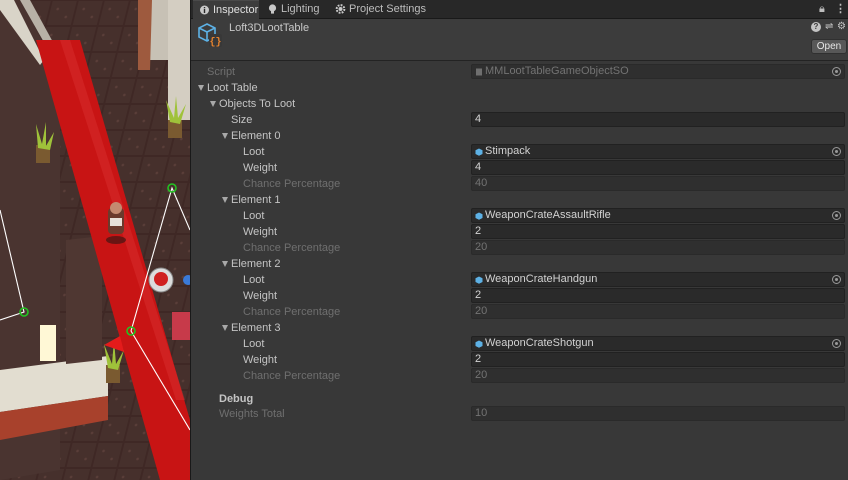 This screenshot has width=848, height=480. What do you see at coordinates (822, 9) in the screenshot?
I see `lock-icon: 🔒︎` at bounding box center [822, 9].